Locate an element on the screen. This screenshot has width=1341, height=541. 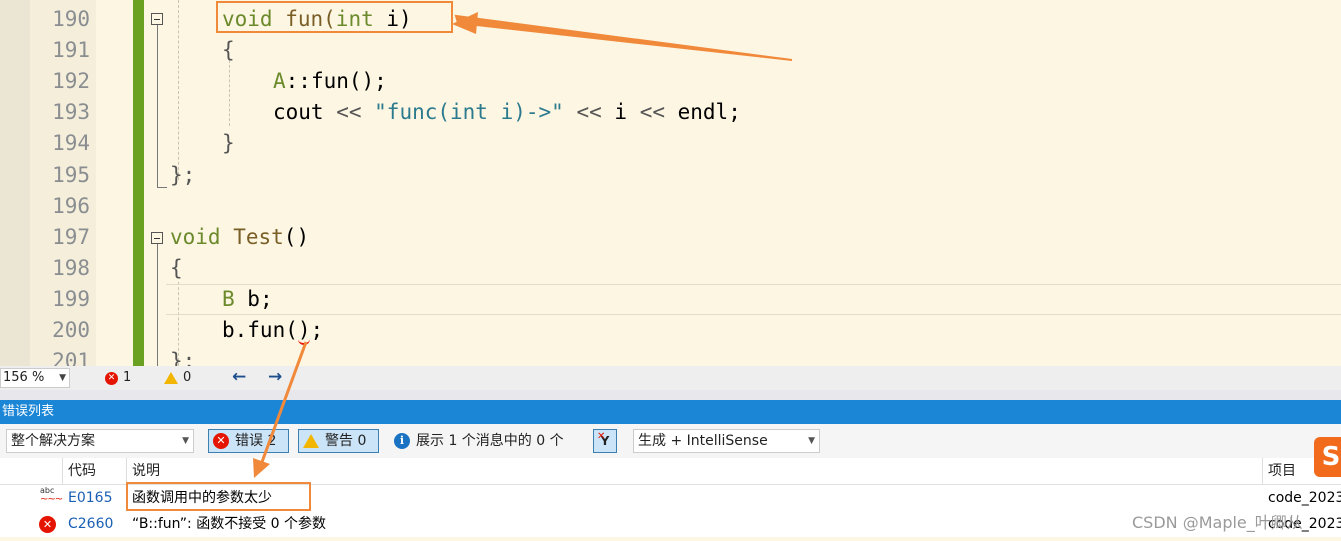
annotation-arrow-to-signature is located at coordinates (623, 37).